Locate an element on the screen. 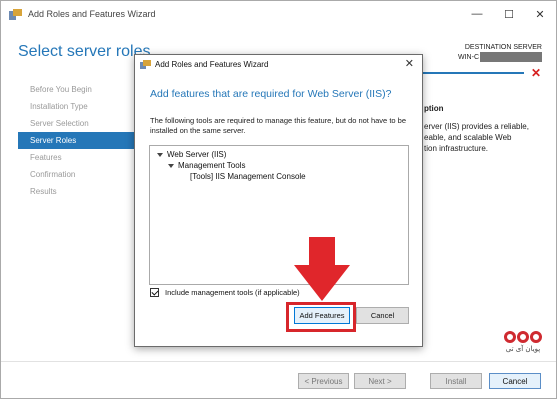 The height and width of the screenshot is (399, 557). dialog-titlebar: Add Roles and Features Wizard ✕ is located at coordinates (278, 64).